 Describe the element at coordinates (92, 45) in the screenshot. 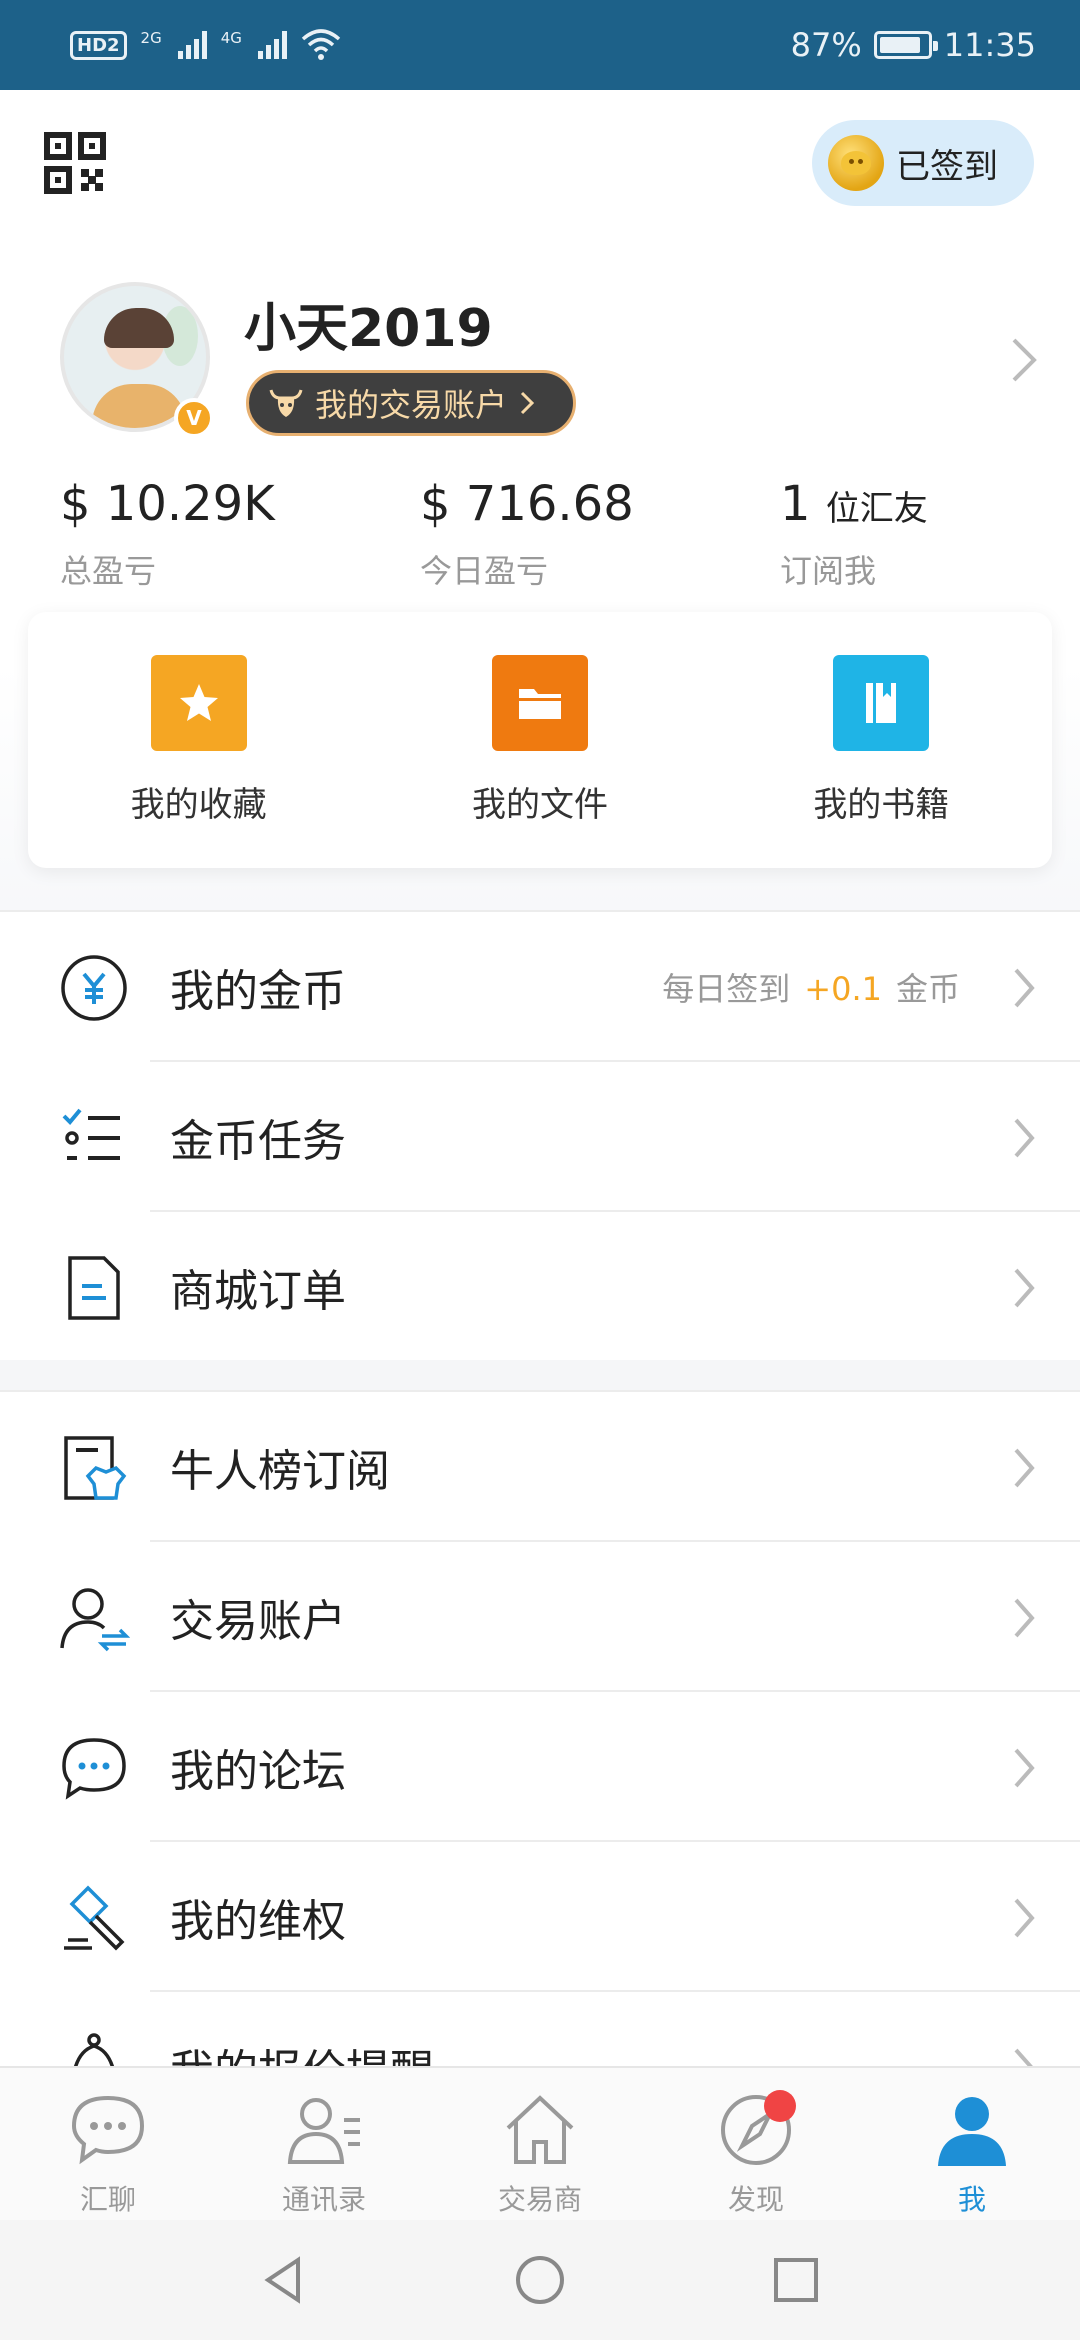

I see `hd-label: HD` at that location.